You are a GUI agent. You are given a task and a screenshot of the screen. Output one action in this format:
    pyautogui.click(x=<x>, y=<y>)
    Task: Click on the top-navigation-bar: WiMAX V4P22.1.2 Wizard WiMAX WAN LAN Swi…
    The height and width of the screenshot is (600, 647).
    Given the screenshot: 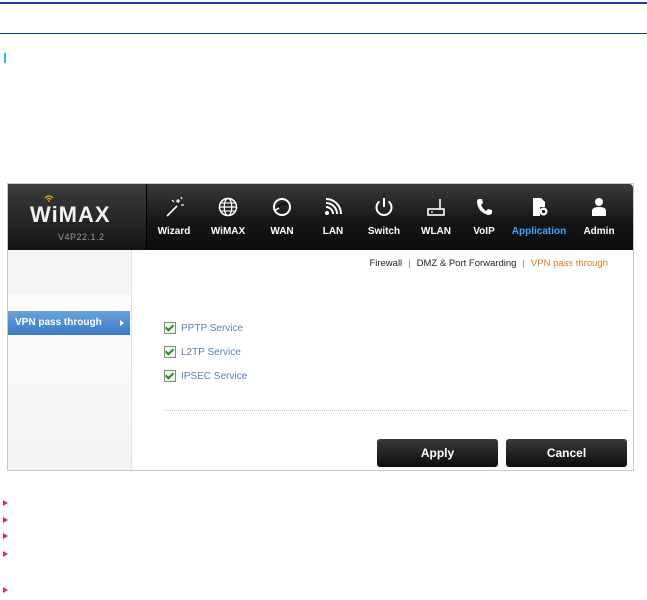 What is the action you would take?
    pyautogui.click(x=320, y=217)
    